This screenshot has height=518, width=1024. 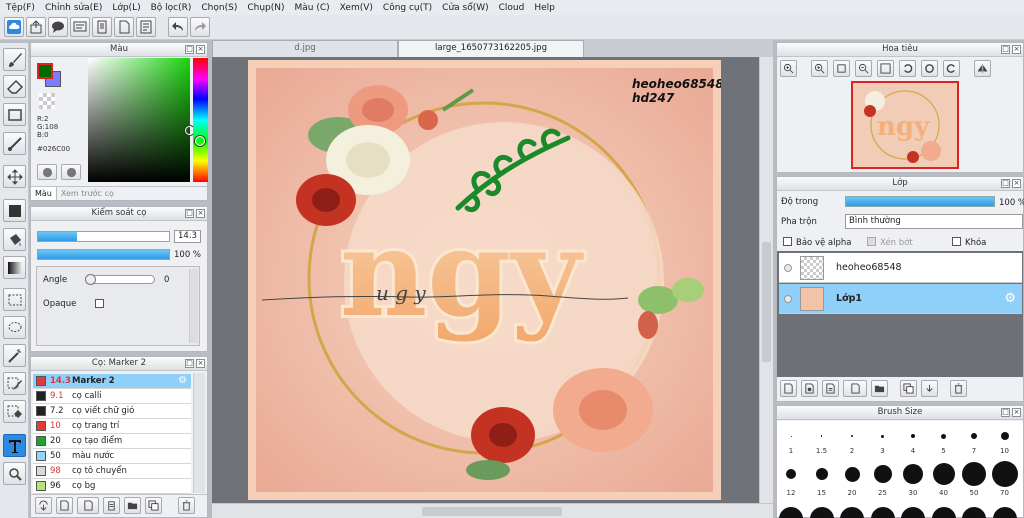 I want to click on menu-item: Xem(V), so click(x=358, y=8).